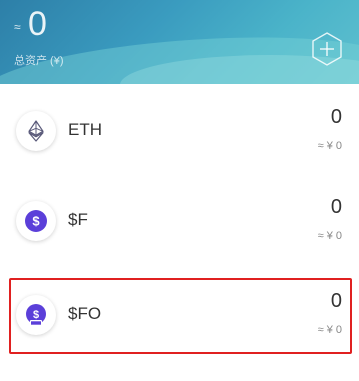 The image size is (359, 381). What do you see at coordinates (37, 24) in the screenshot?
I see `total-asset-value: 0` at bounding box center [37, 24].